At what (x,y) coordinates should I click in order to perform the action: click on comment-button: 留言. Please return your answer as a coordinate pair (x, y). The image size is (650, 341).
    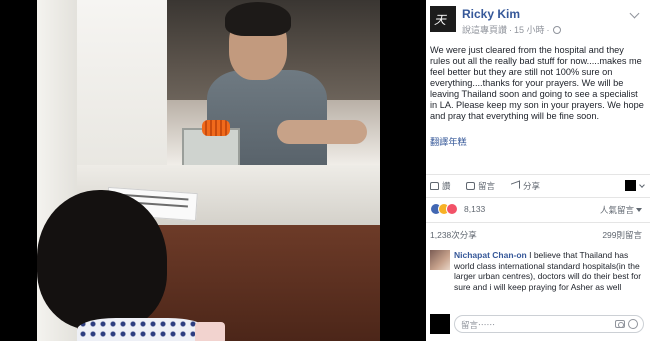
    Looking at the image, I should click on (480, 186).